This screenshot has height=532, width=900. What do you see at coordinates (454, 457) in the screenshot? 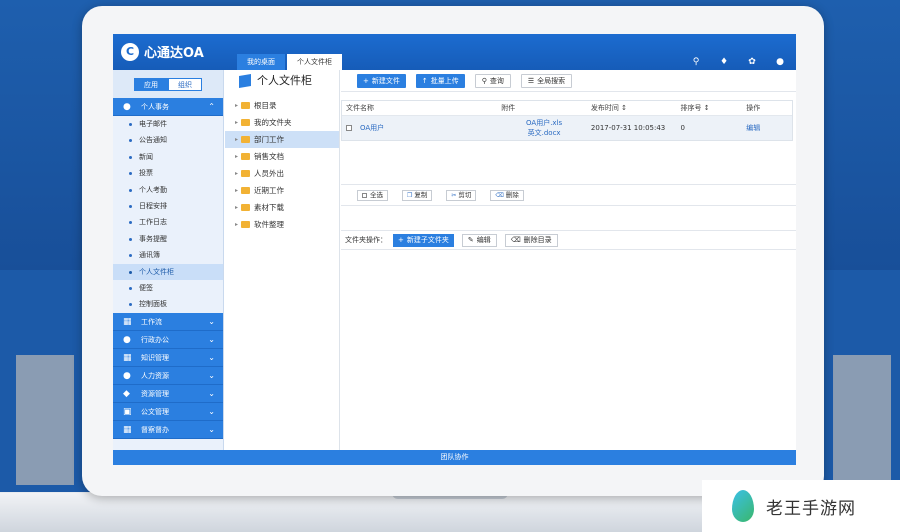
I see `footer-bar: 团队协作` at bounding box center [454, 457].